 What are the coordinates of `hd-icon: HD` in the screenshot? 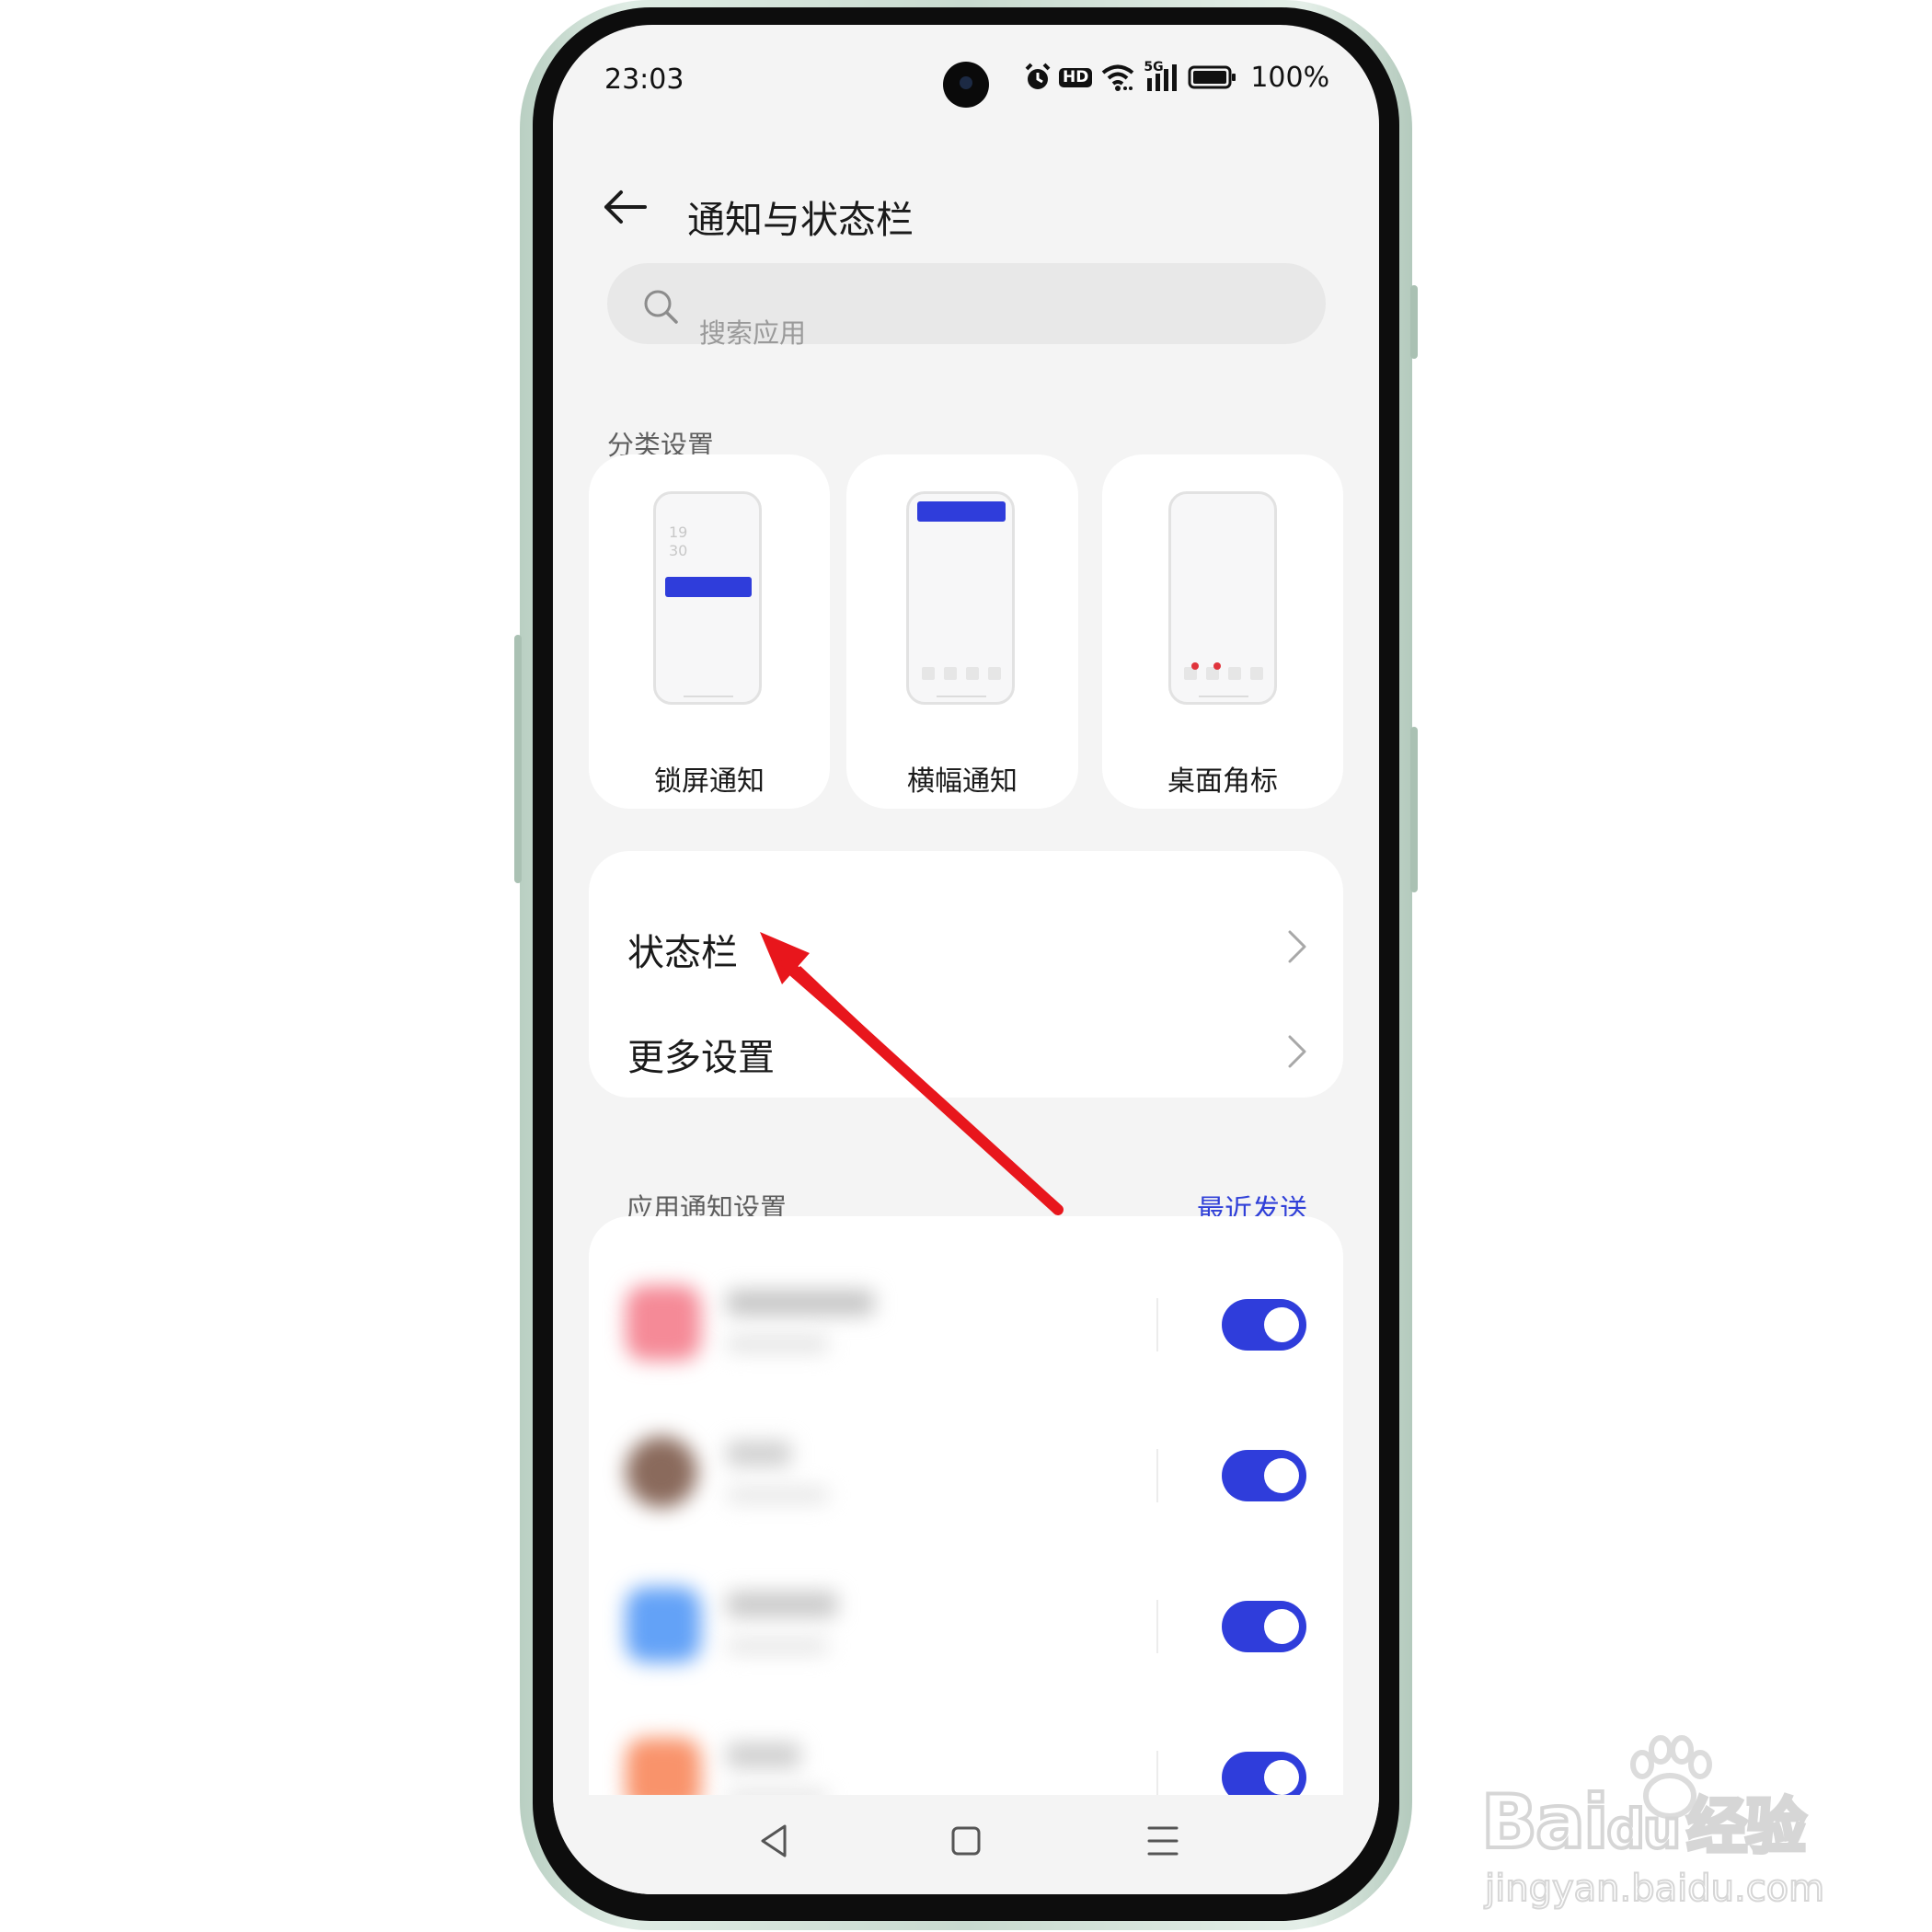 It's located at (1076, 77).